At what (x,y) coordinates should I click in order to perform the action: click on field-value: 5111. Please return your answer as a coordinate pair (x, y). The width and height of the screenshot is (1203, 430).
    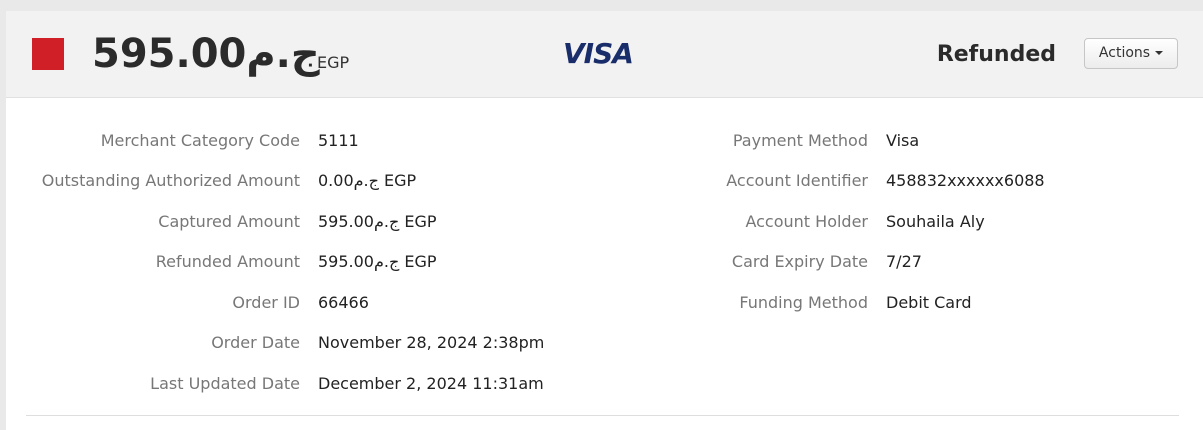
    Looking at the image, I should click on (338, 140).